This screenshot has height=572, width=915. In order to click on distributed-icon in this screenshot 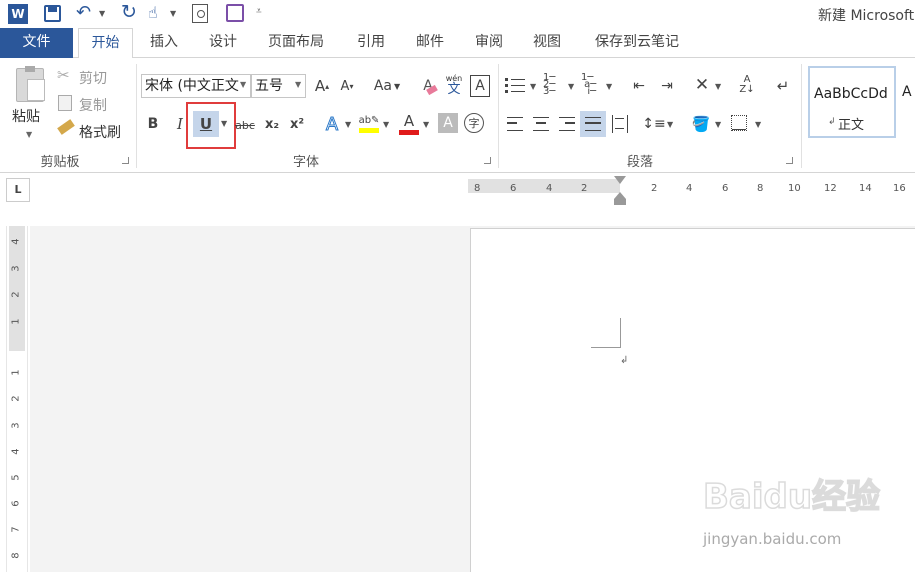, I will do `click(620, 124)`.